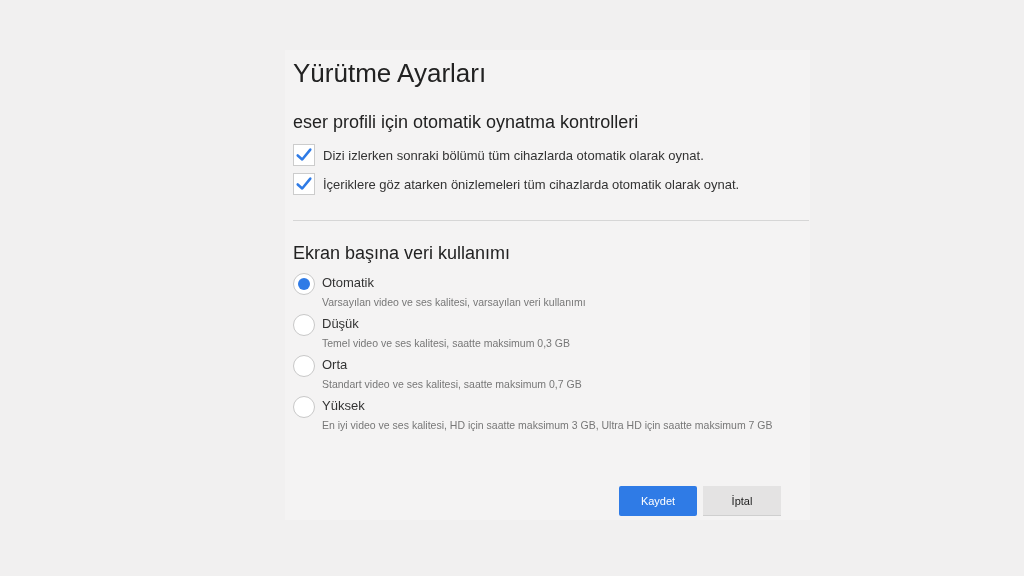 The height and width of the screenshot is (576, 1024). Describe the element at coordinates (452, 384) in the screenshot. I see `radio-description: Standart video ve ses kalitesi, saatte maksimum 0,7 GB` at that location.